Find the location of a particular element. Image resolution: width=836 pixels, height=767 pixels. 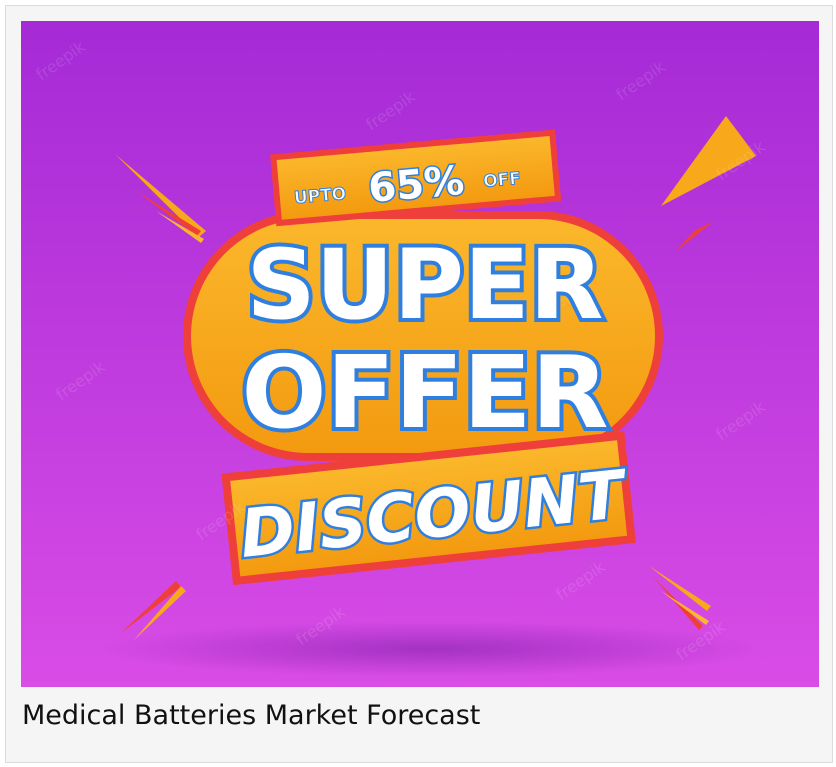

headline-super: SUPER is located at coordinates (425, 285).